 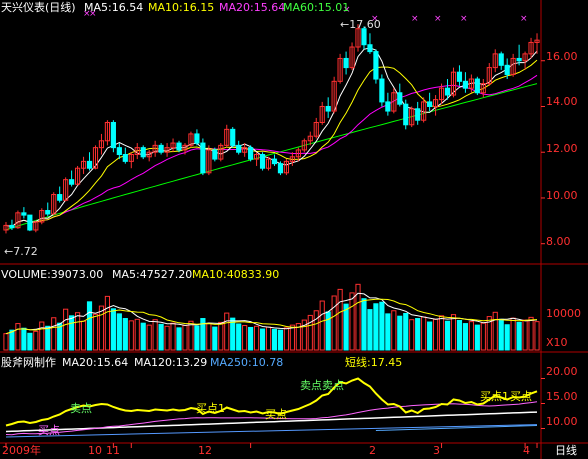 I want to click on signal-buy-4: 买点1, so click(x=494, y=396).